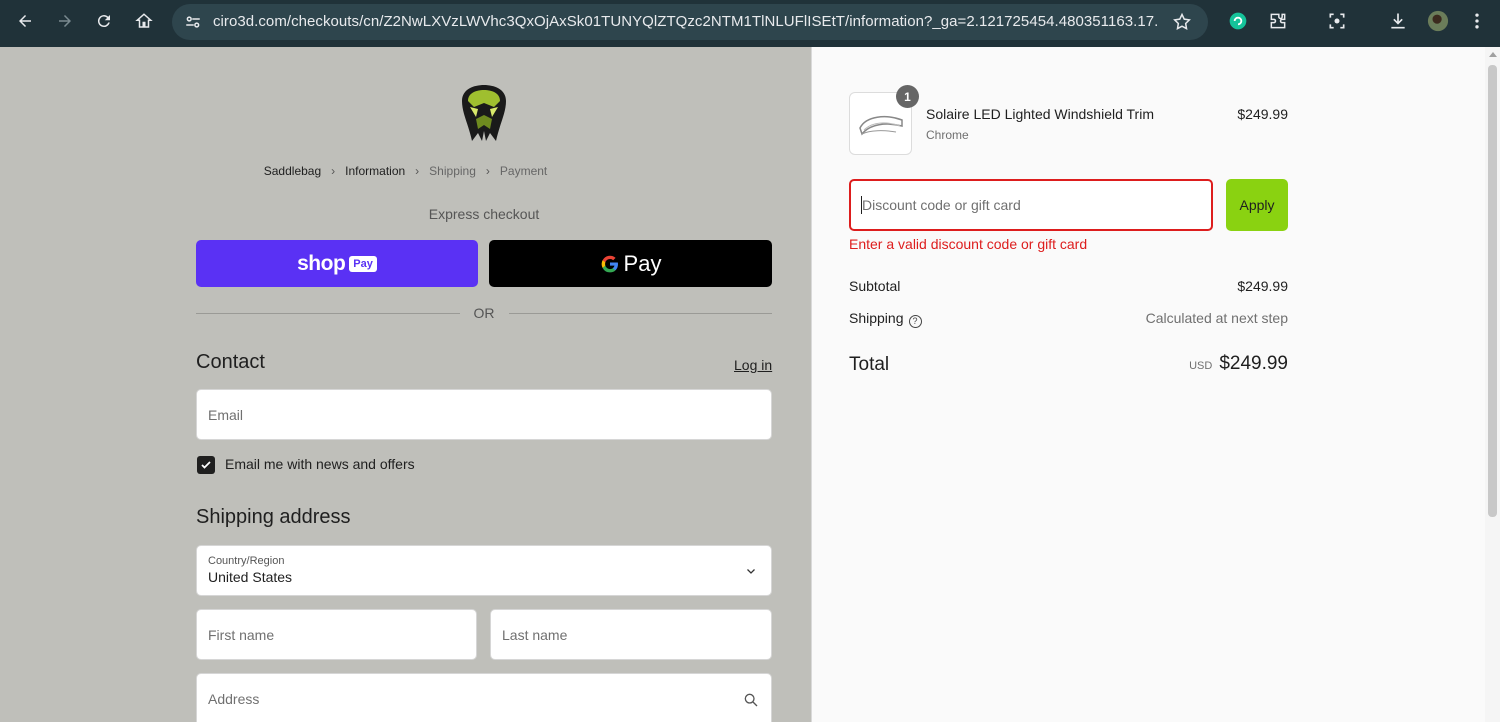 This screenshot has width=1500, height=722. What do you see at coordinates (1216, 318) in the screenshot?
I see `shipping-value: Calculated at next step` at bounding box center [1216, 318].